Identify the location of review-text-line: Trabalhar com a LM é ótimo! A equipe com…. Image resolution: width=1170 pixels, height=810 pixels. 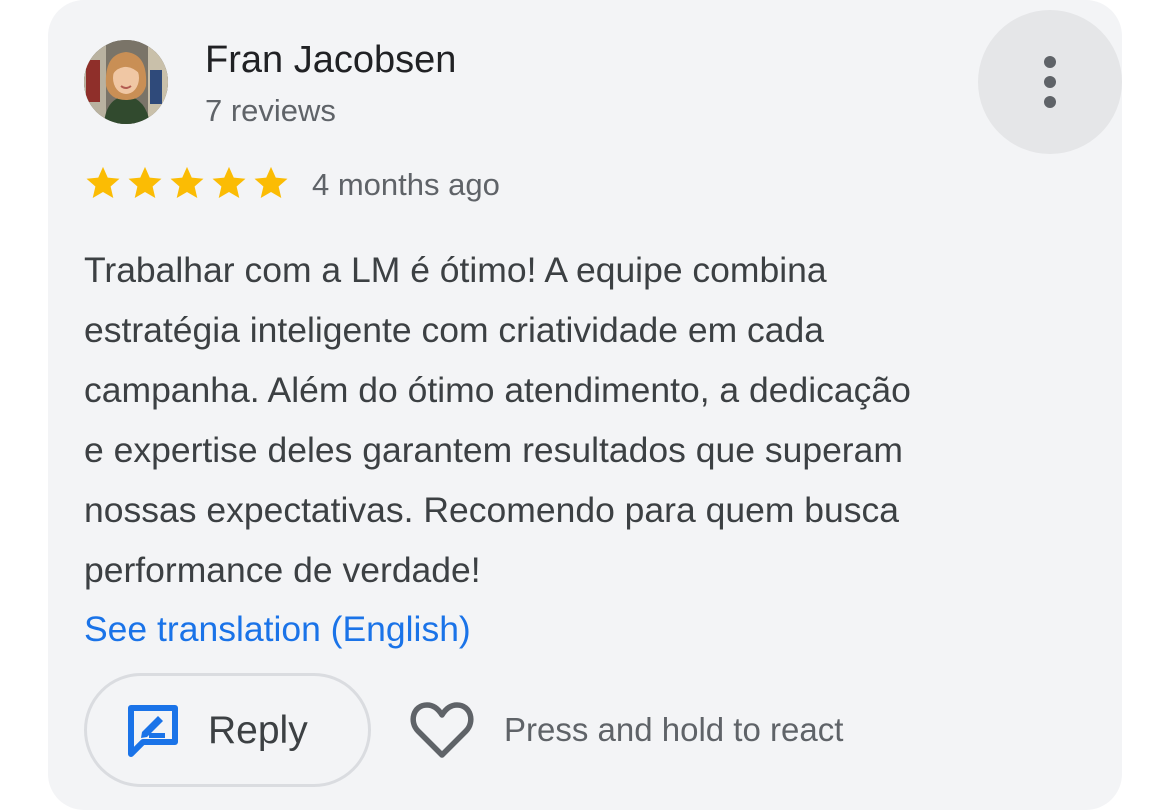
(455, 270).